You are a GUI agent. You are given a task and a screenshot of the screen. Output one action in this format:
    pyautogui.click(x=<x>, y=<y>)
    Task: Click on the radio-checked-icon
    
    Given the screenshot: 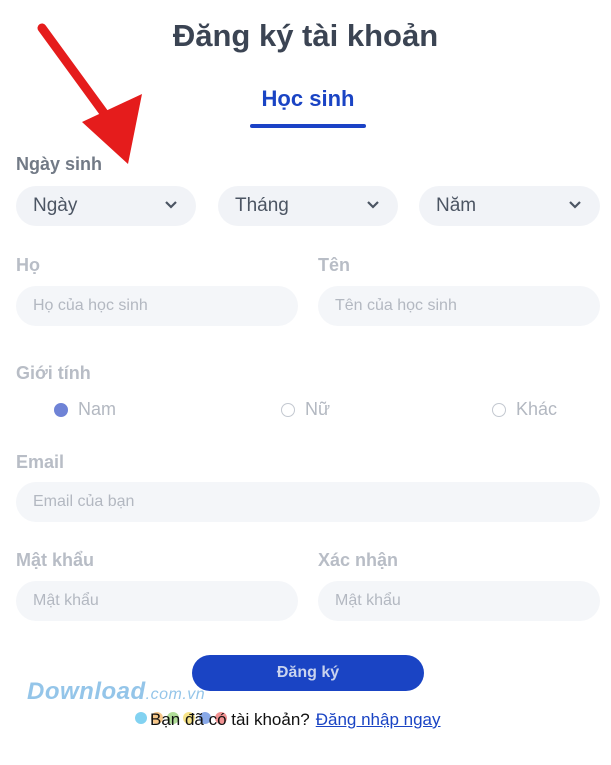 What is the action you would take?
    pyautogui.click(x=61, y=409)
    